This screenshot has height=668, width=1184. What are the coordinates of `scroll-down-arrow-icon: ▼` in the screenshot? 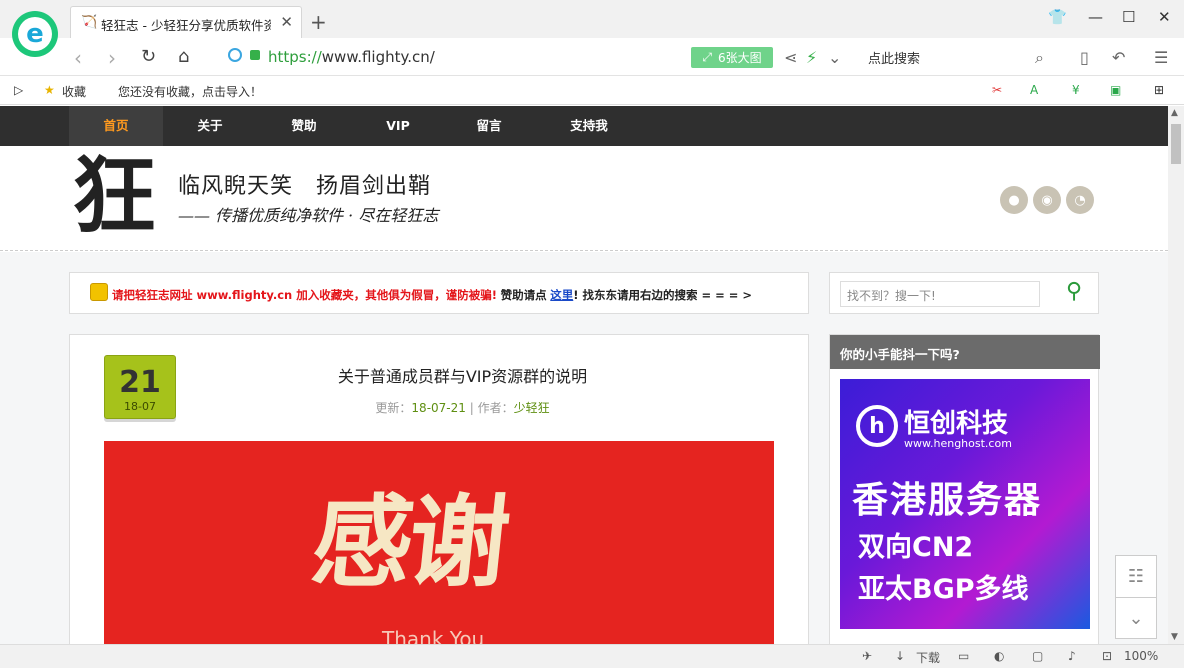 It's located at (1174, 637).